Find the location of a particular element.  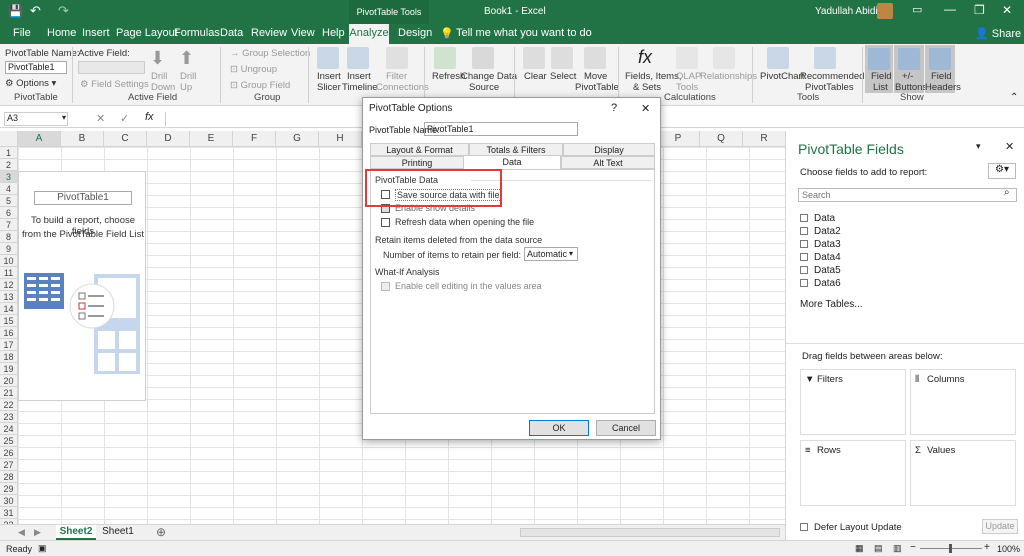

row-header: 3 is located at coordinates (9, 177).